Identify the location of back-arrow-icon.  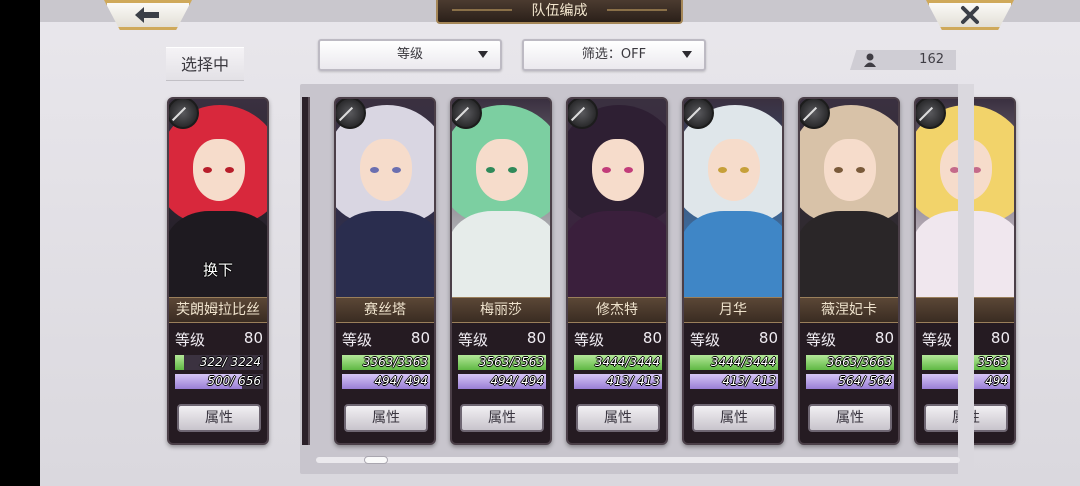
(147, 15).